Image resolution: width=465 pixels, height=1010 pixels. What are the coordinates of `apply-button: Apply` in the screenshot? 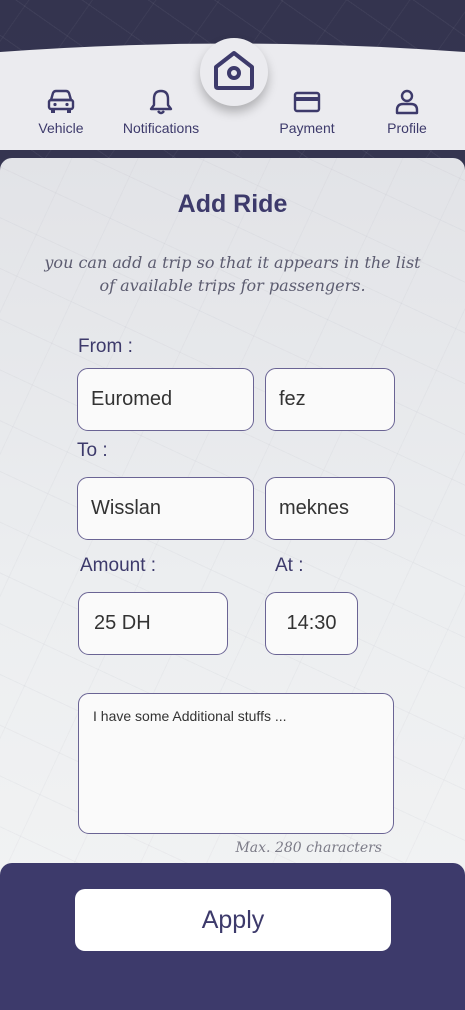 It's located at (233, 920).